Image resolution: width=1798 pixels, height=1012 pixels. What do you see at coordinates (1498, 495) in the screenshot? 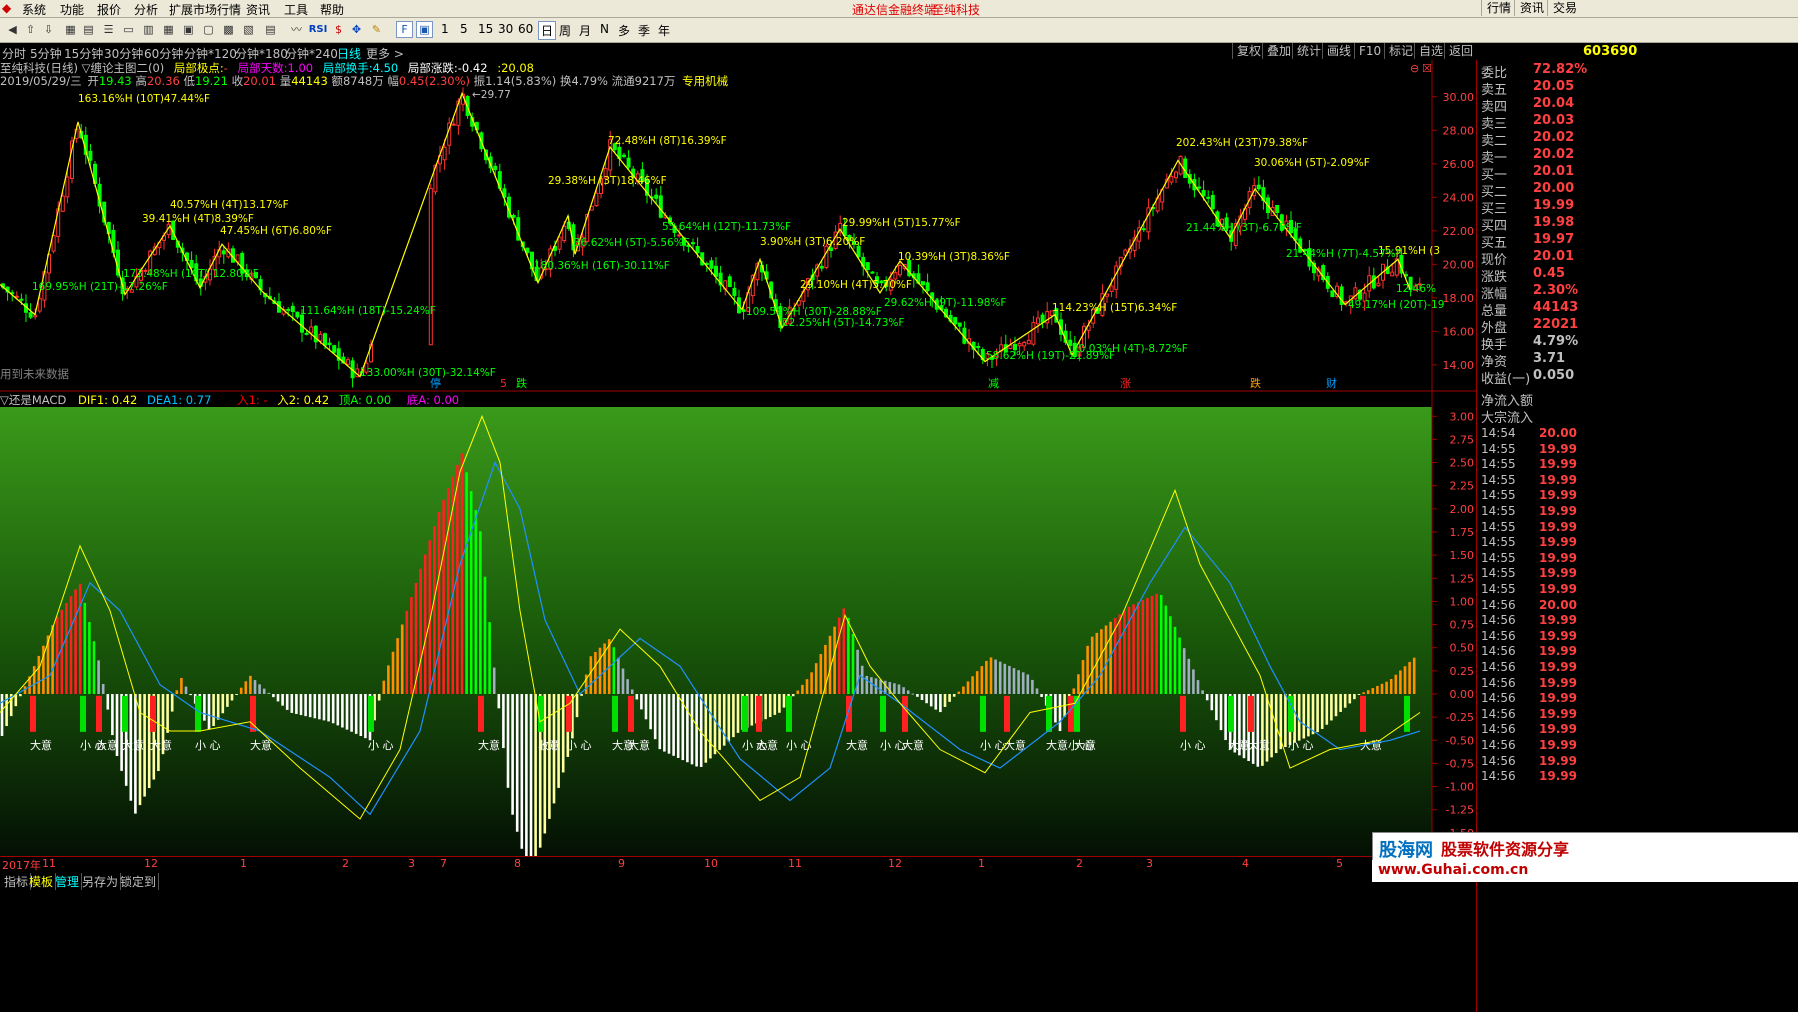
I see `tick-time: 14:55` at bounding box center [1498, 495].